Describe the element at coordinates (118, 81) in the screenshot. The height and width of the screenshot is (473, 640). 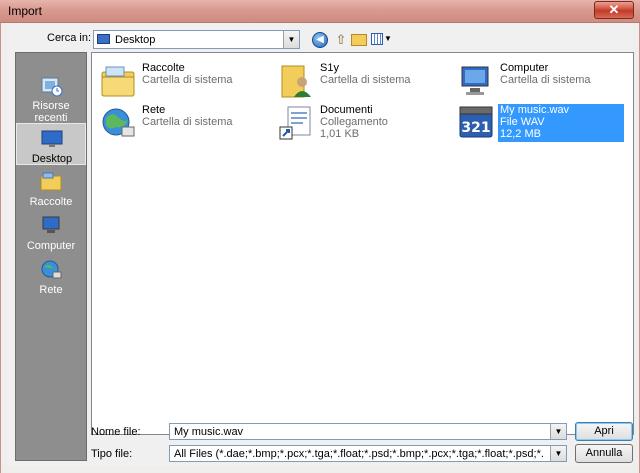
I see `libraries-folder-icon` at that location.